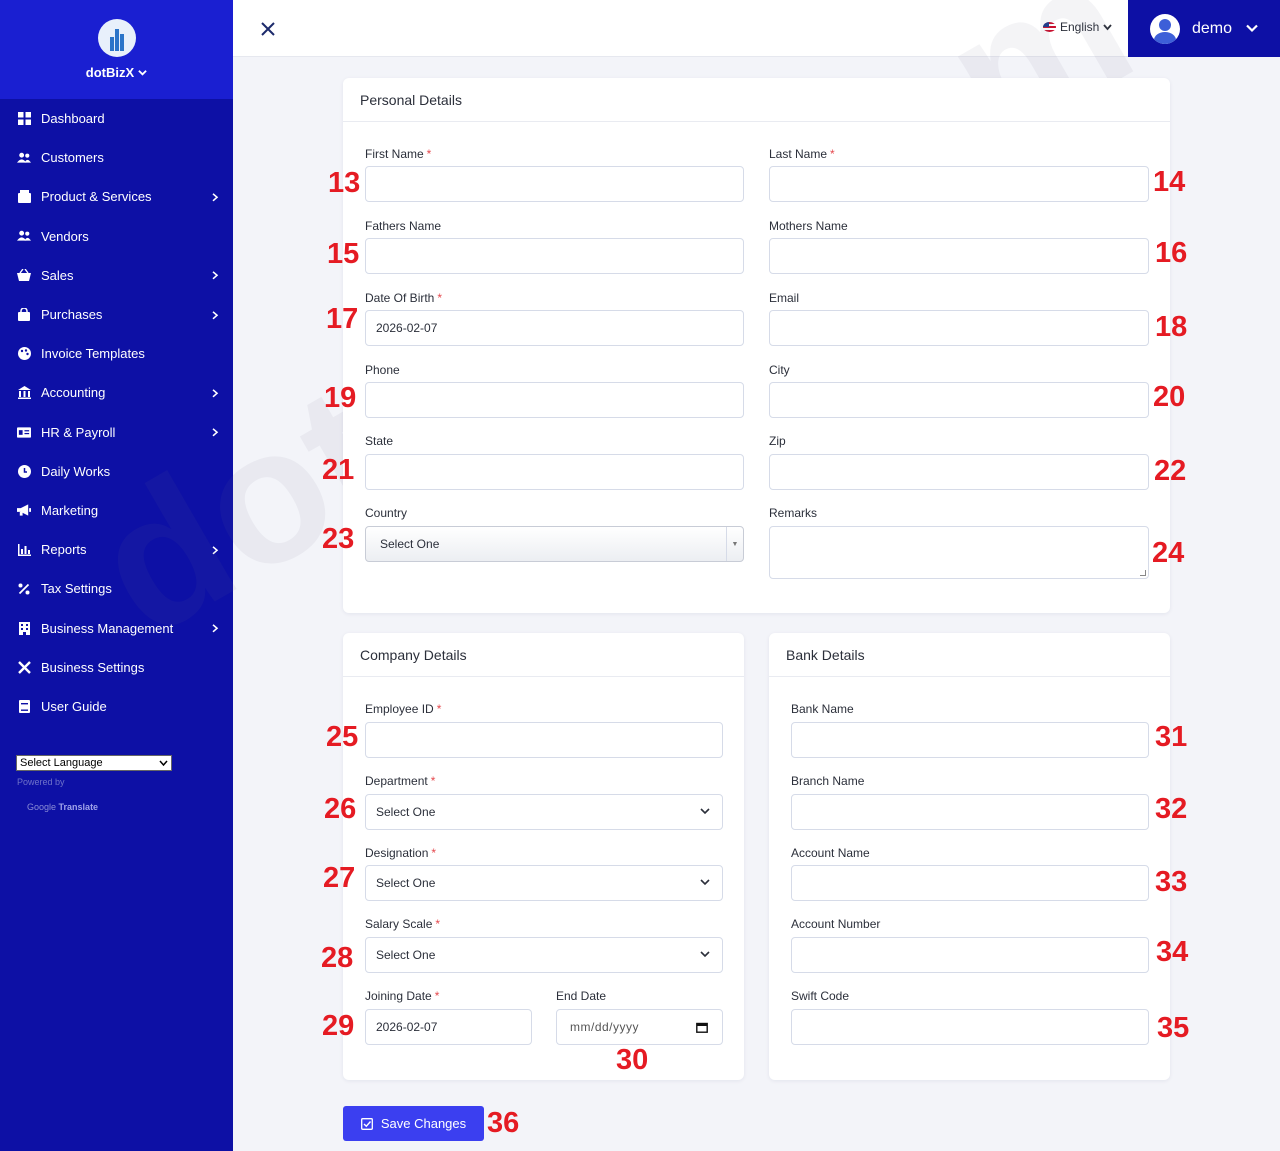 The image size is (1280, 1151). I want to click on sidebar-item-accounting: Accounting, so click(116, 392).